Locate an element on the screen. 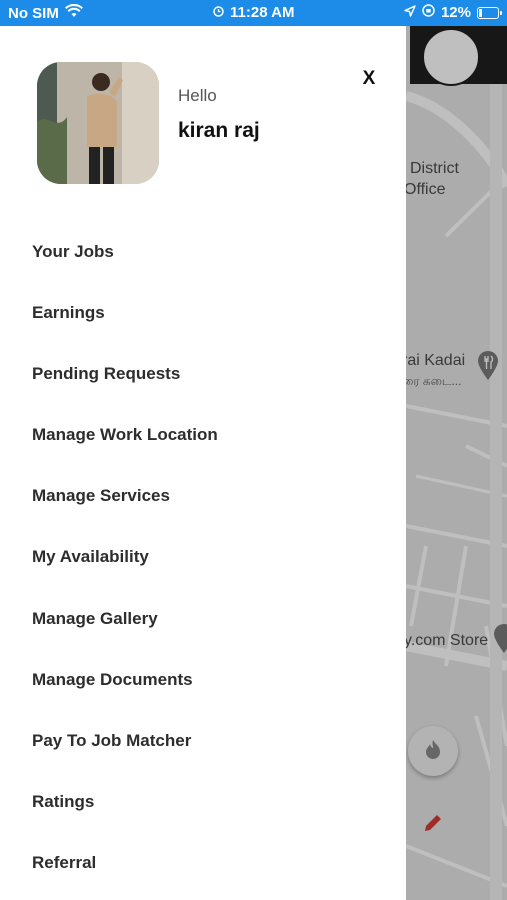  close-drawer-button: X is located at coordinates (369, 80).